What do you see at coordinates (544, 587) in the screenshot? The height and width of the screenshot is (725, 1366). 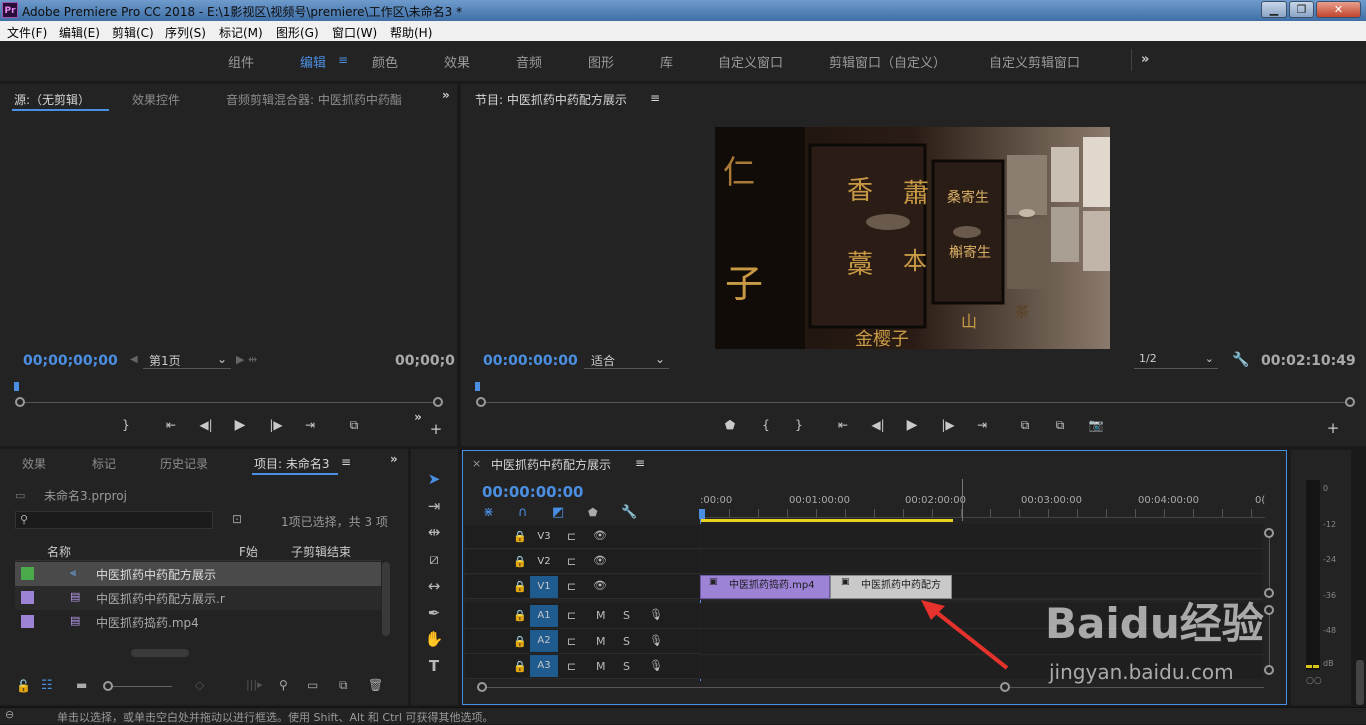 I see `track-label-v1: V1` at bounding box center [544, 587].